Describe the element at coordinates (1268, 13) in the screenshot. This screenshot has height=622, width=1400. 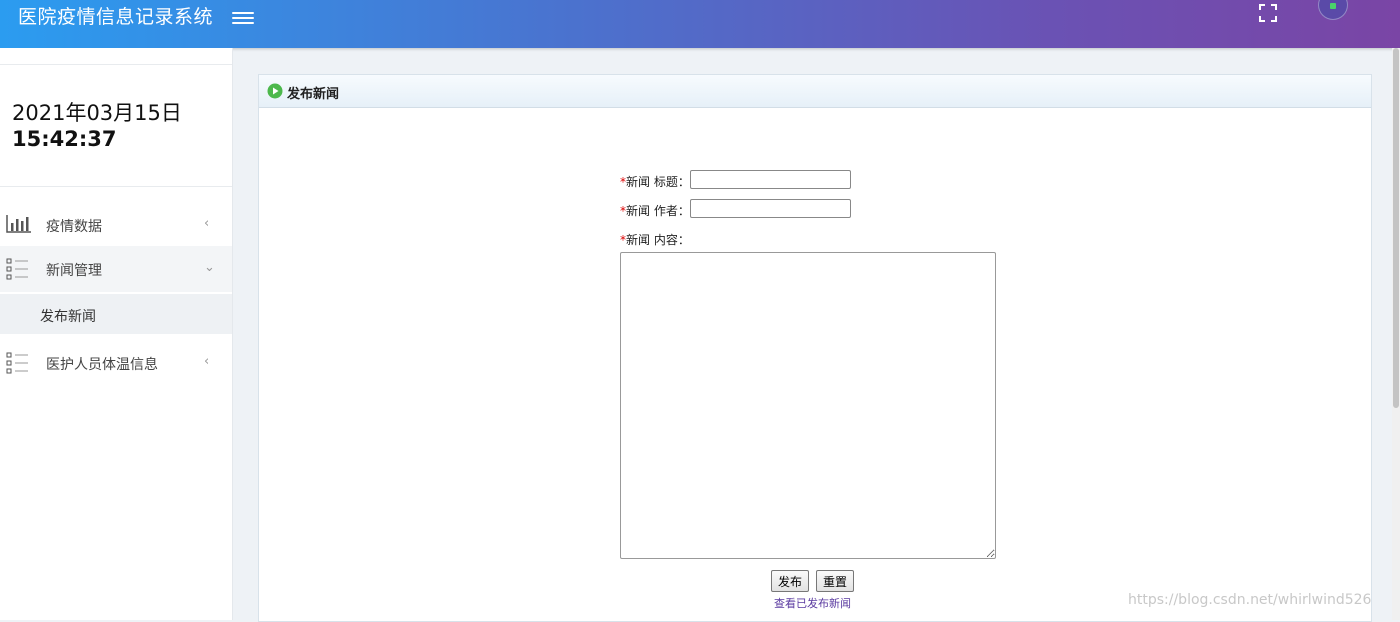
I see `fullscreen-icon` at that location.